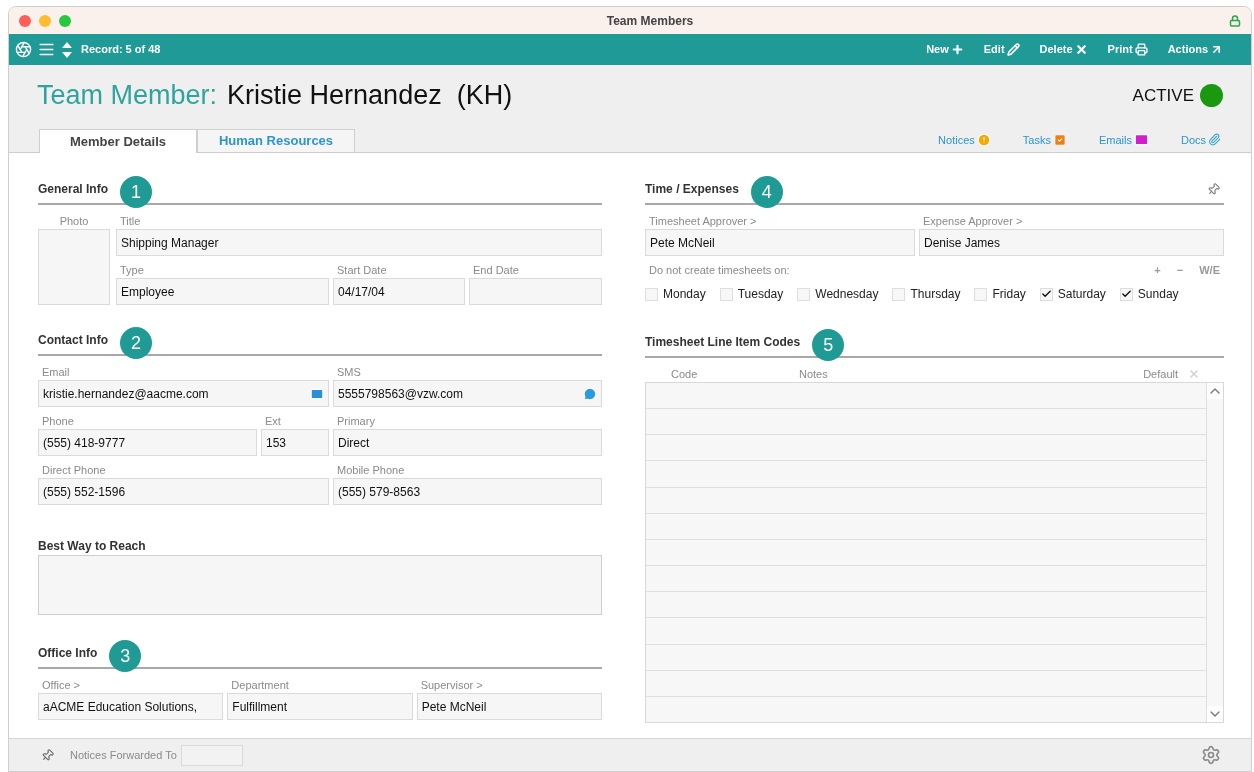 The image size is (1254, 772). Describe the element at coordinates (362, 270) in the screenshot. I see `field-label: Start Date` at that location.